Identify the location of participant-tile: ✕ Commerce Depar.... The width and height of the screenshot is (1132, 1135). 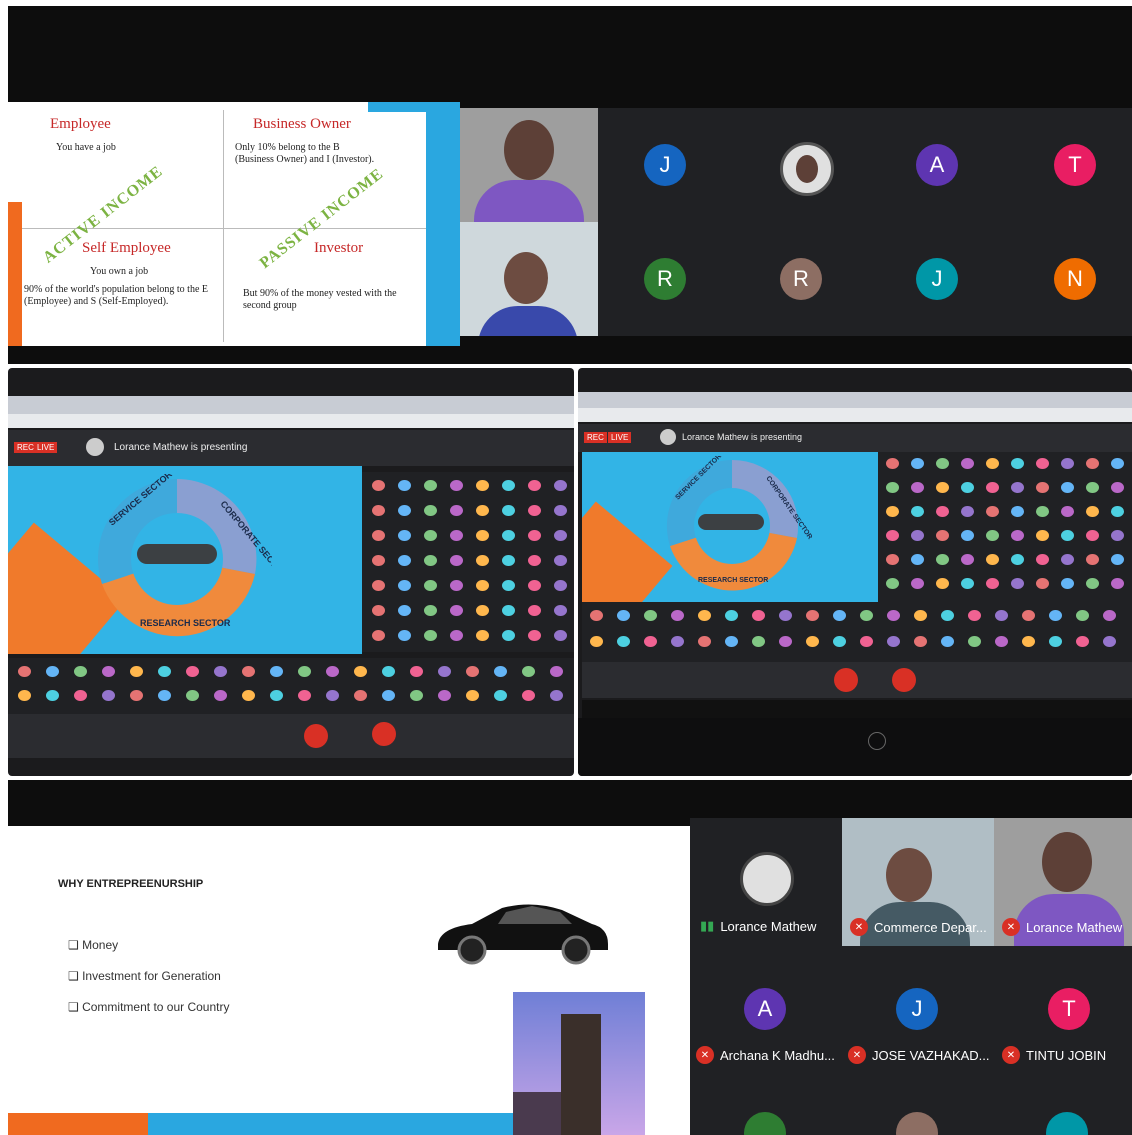
(918, 882).